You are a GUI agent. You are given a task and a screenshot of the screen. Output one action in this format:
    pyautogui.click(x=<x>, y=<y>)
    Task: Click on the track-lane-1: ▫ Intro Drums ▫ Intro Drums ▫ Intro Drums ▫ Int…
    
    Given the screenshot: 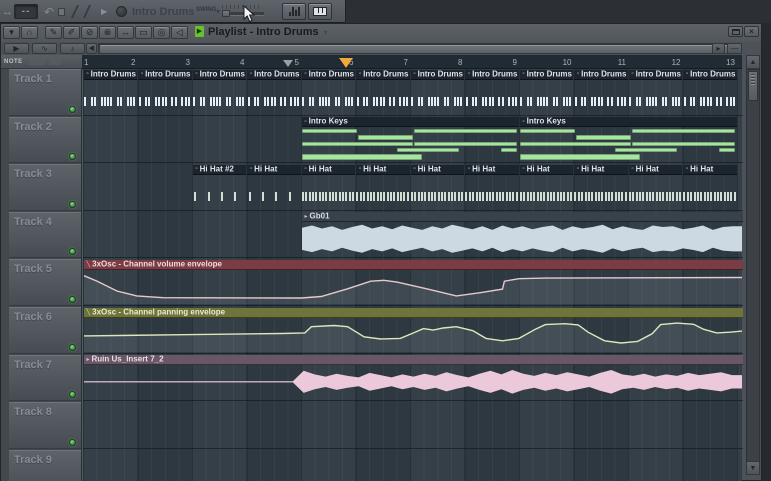 What is the action you would take?
    pyautogui.click(x=413, y=92)
    